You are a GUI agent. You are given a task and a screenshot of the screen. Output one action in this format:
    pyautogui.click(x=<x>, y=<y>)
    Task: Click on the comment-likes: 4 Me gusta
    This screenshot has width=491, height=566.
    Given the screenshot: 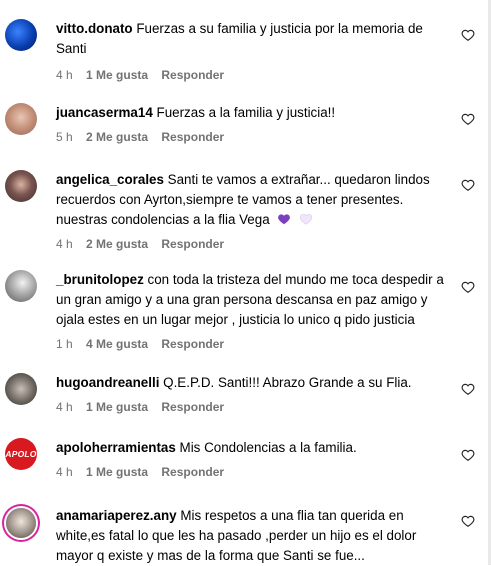 What is the action you would take?
    pyautogui.click(x=117, y=344)
    